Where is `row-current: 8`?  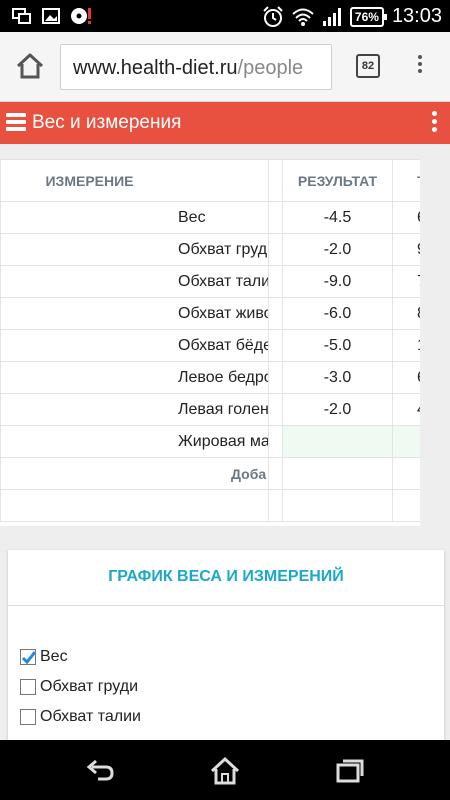 row-current: 8 is located at coordinates (406, 313).